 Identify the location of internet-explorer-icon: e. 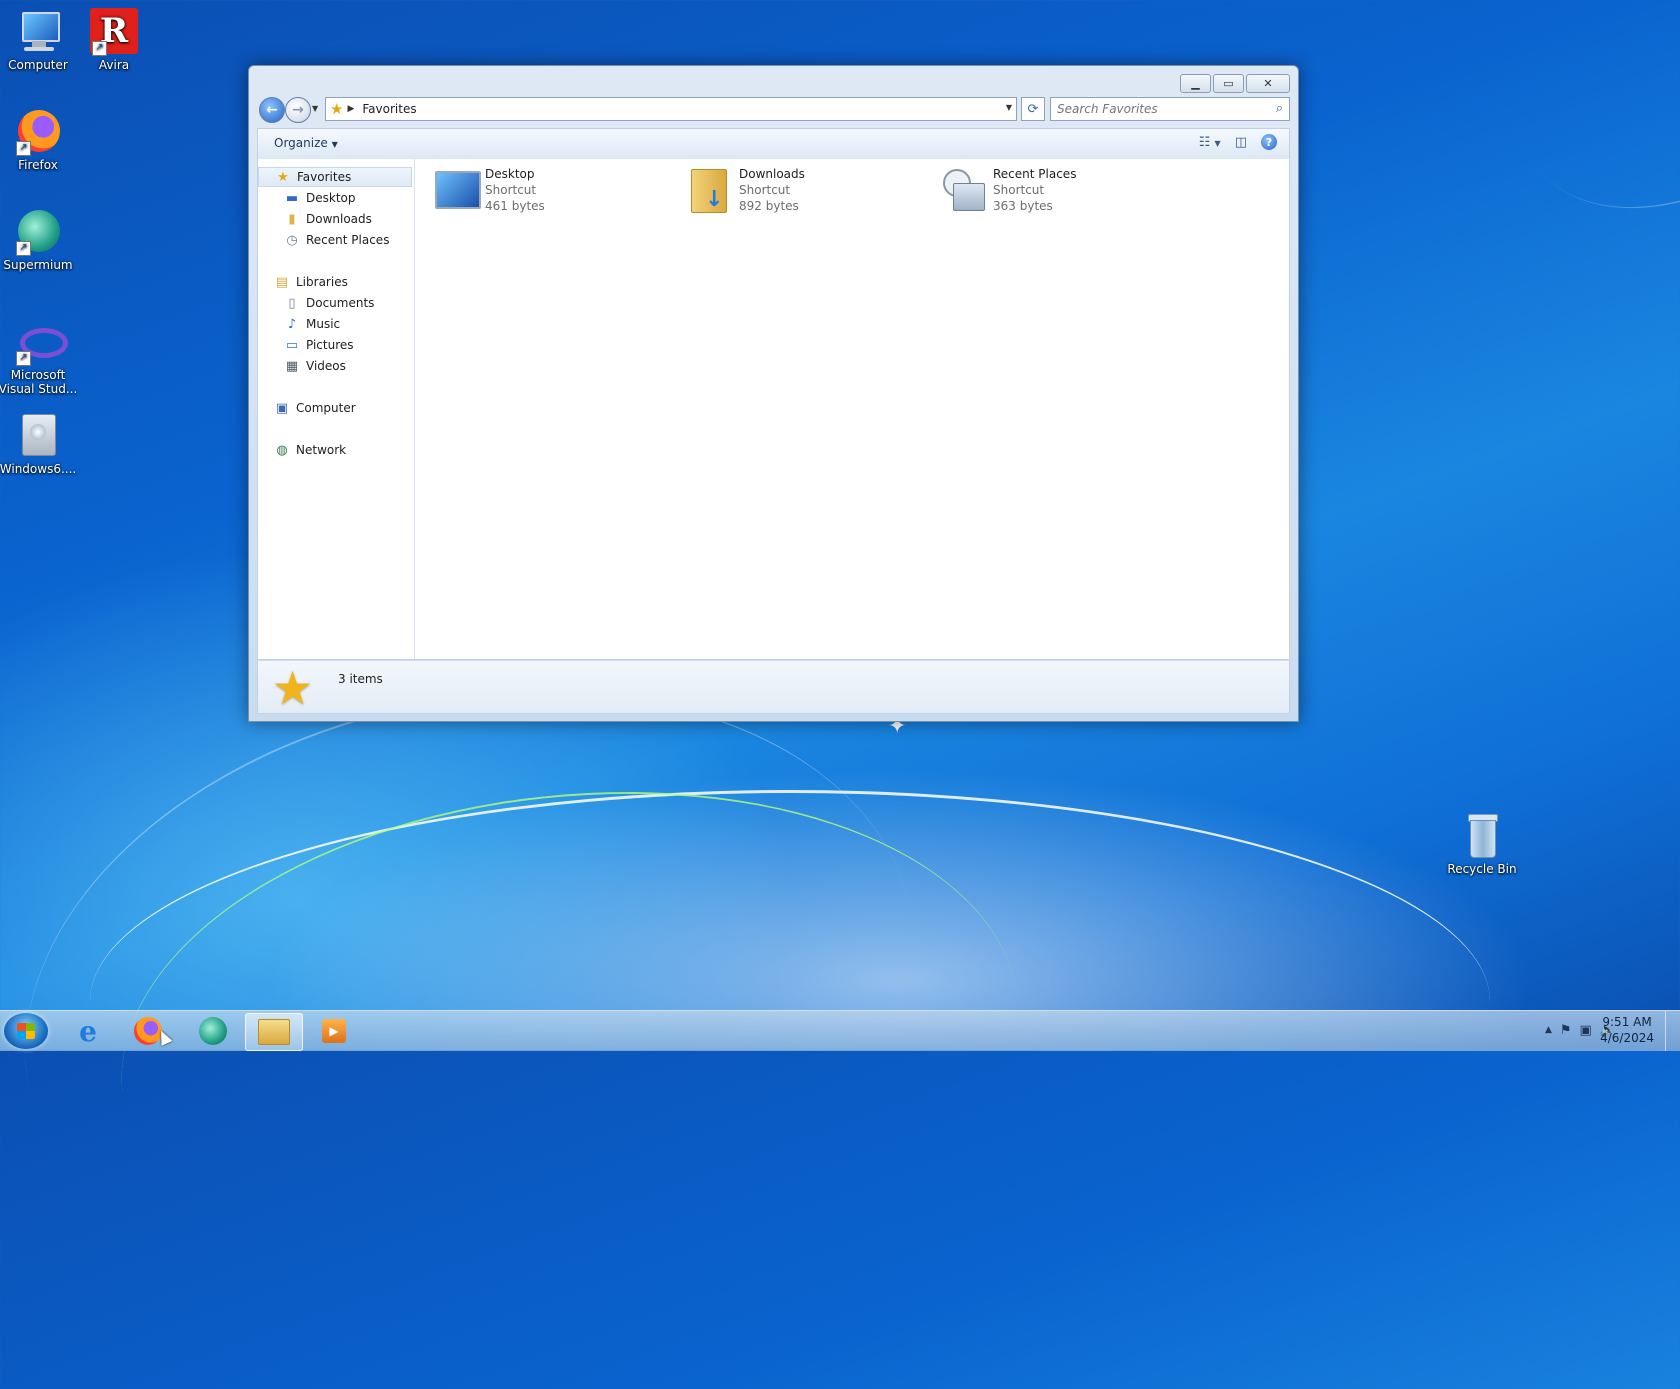
(88, 1031).